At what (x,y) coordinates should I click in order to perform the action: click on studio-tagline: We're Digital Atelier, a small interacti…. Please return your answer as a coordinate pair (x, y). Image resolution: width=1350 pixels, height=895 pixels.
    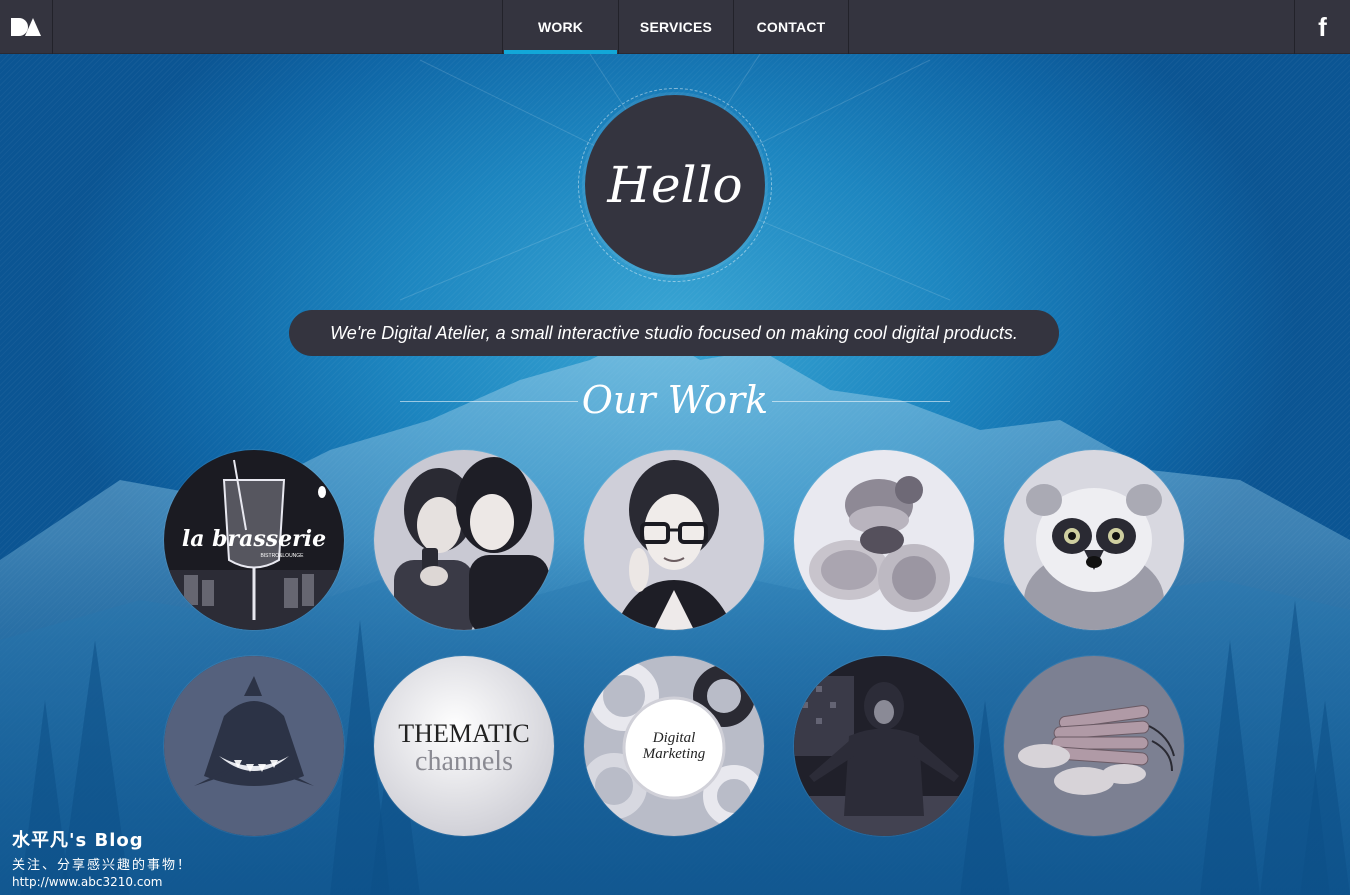
    Looking at the image, I should click on (674, 333).